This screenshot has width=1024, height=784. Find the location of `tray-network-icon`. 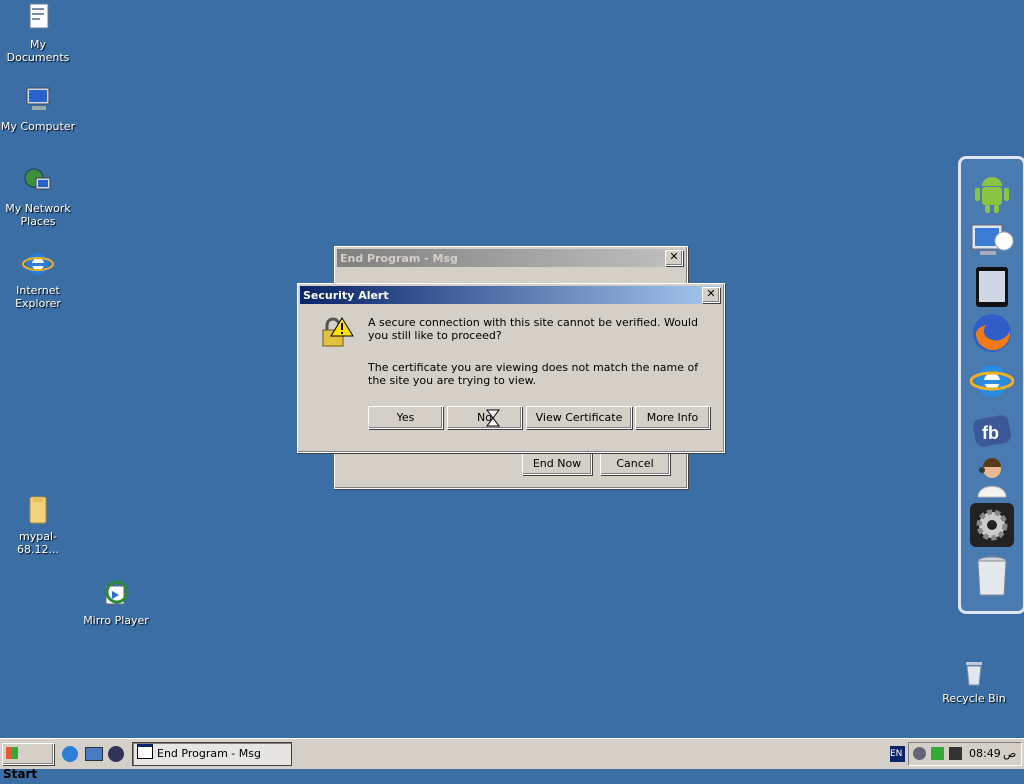

tray-network-icon is located at coordinates (919, 753).